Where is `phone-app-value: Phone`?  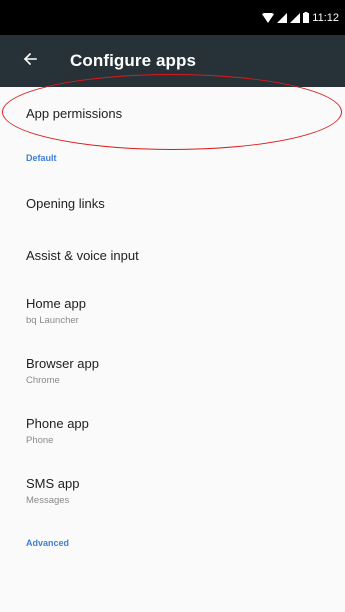
phone-app-value: Phone is located at coordinates (40, 440).